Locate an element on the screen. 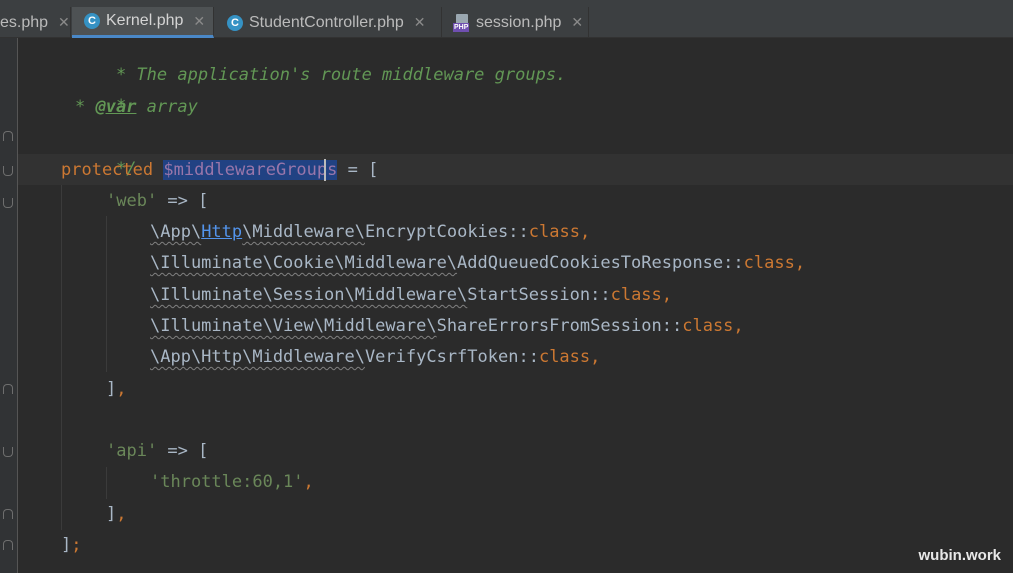  code-line-2: * is located at coordinates (121, 106).